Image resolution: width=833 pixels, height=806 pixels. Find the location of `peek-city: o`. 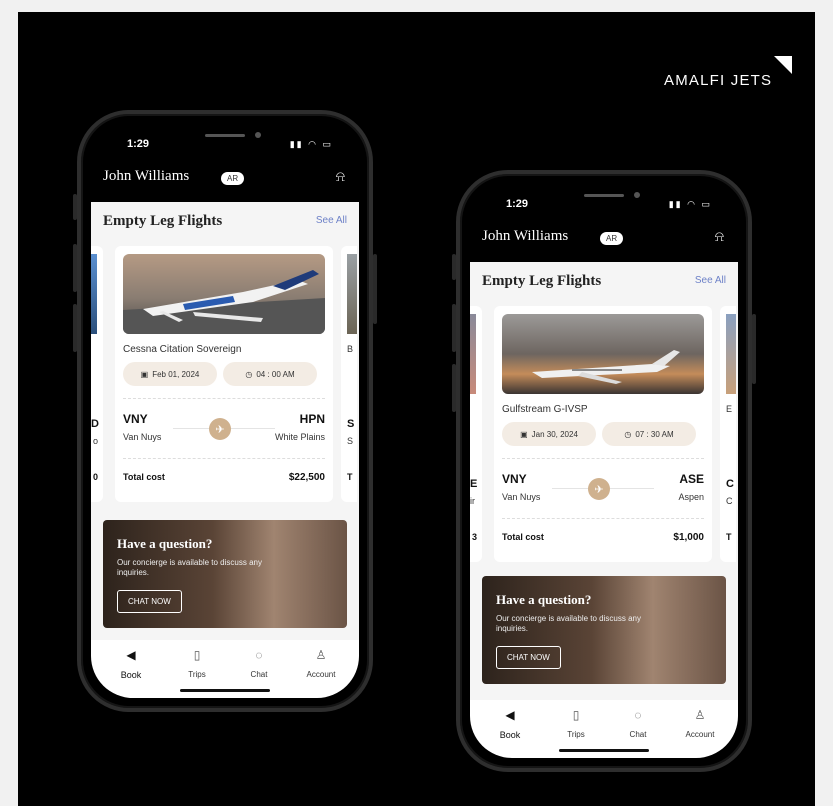

peek-city: o is located at coordinates (96, 441).